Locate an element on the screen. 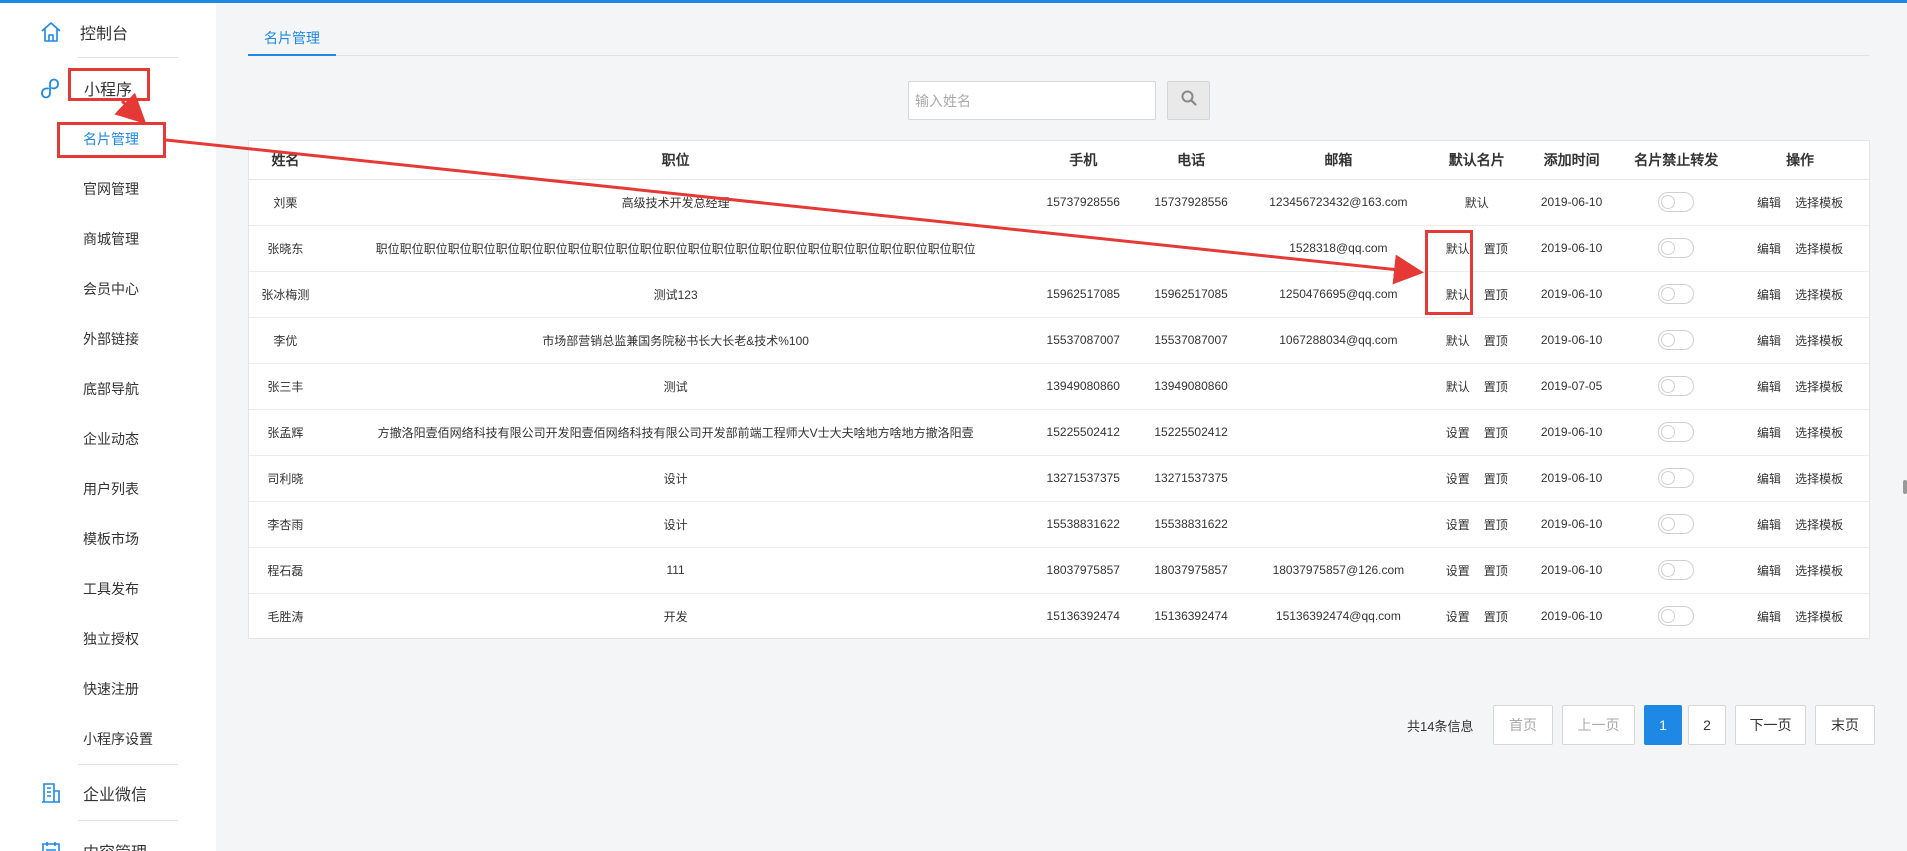  scrollbar-indicator is located at coordinates (1905, 487).